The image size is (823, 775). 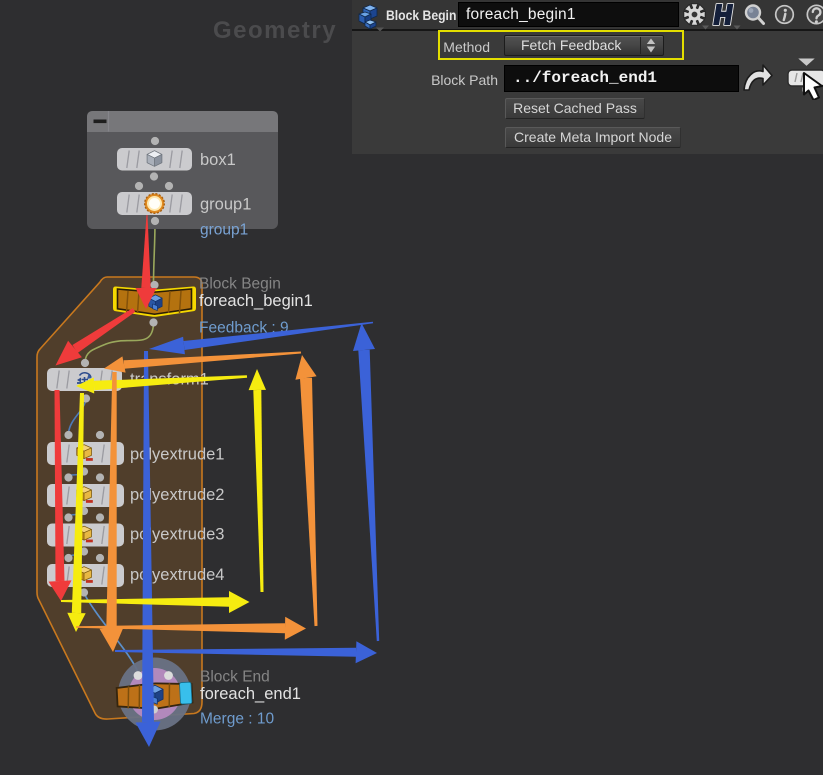 I want to click on svg-text: Block End, so click(x=235, y=677).